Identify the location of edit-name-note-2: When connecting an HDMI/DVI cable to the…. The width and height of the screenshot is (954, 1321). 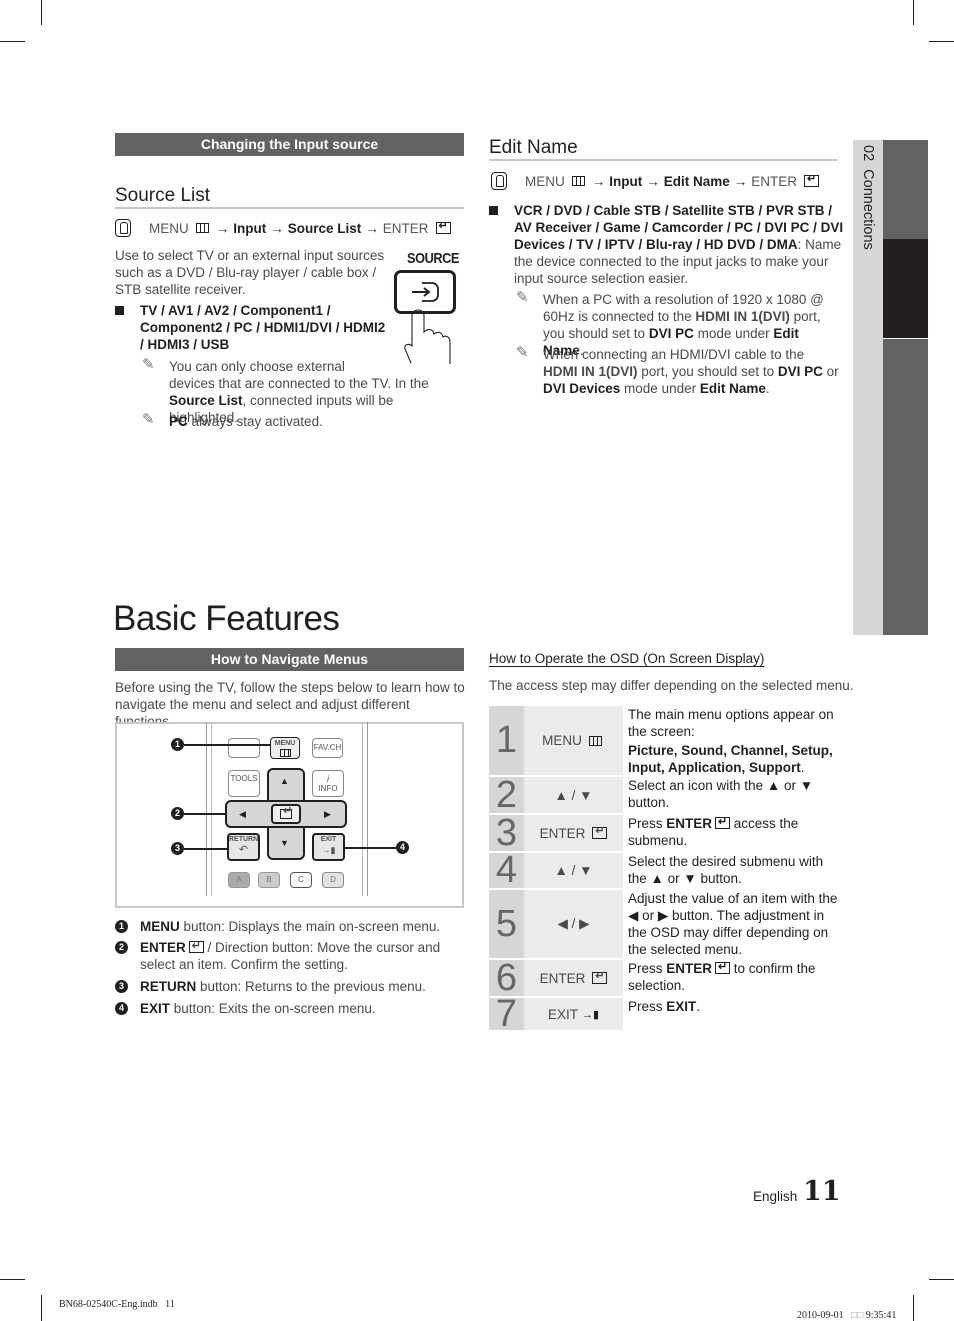
(691, 371).